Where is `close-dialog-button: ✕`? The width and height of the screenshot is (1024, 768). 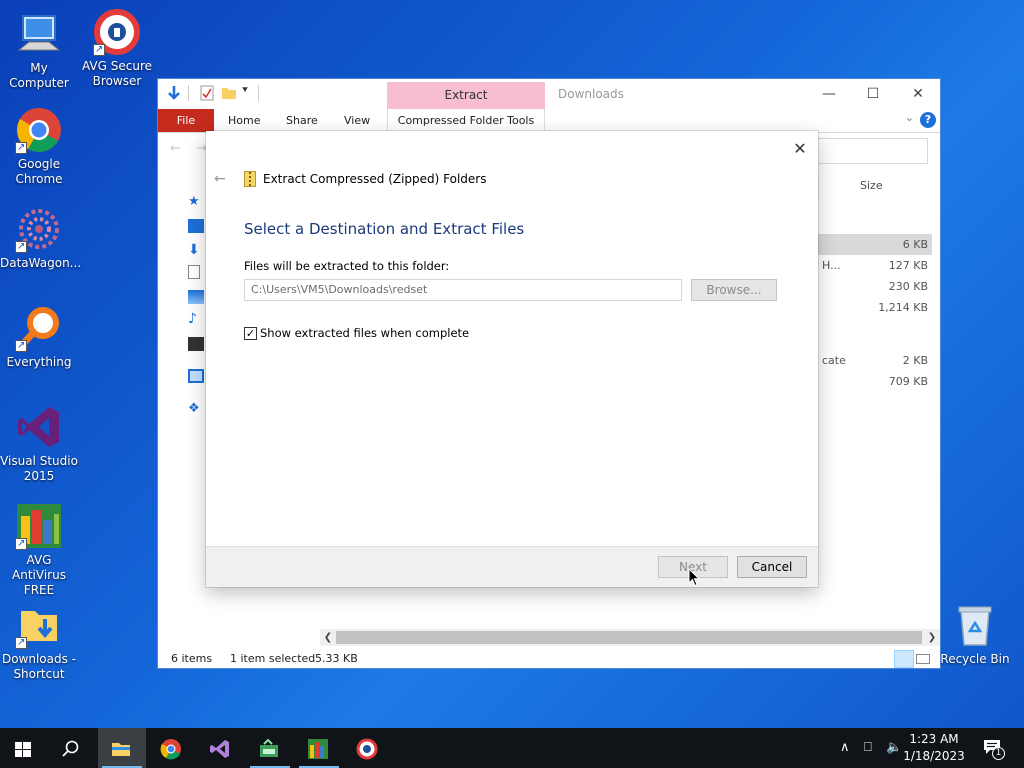 close-dialog-button: ✕ is located at coordinates (800, 149).